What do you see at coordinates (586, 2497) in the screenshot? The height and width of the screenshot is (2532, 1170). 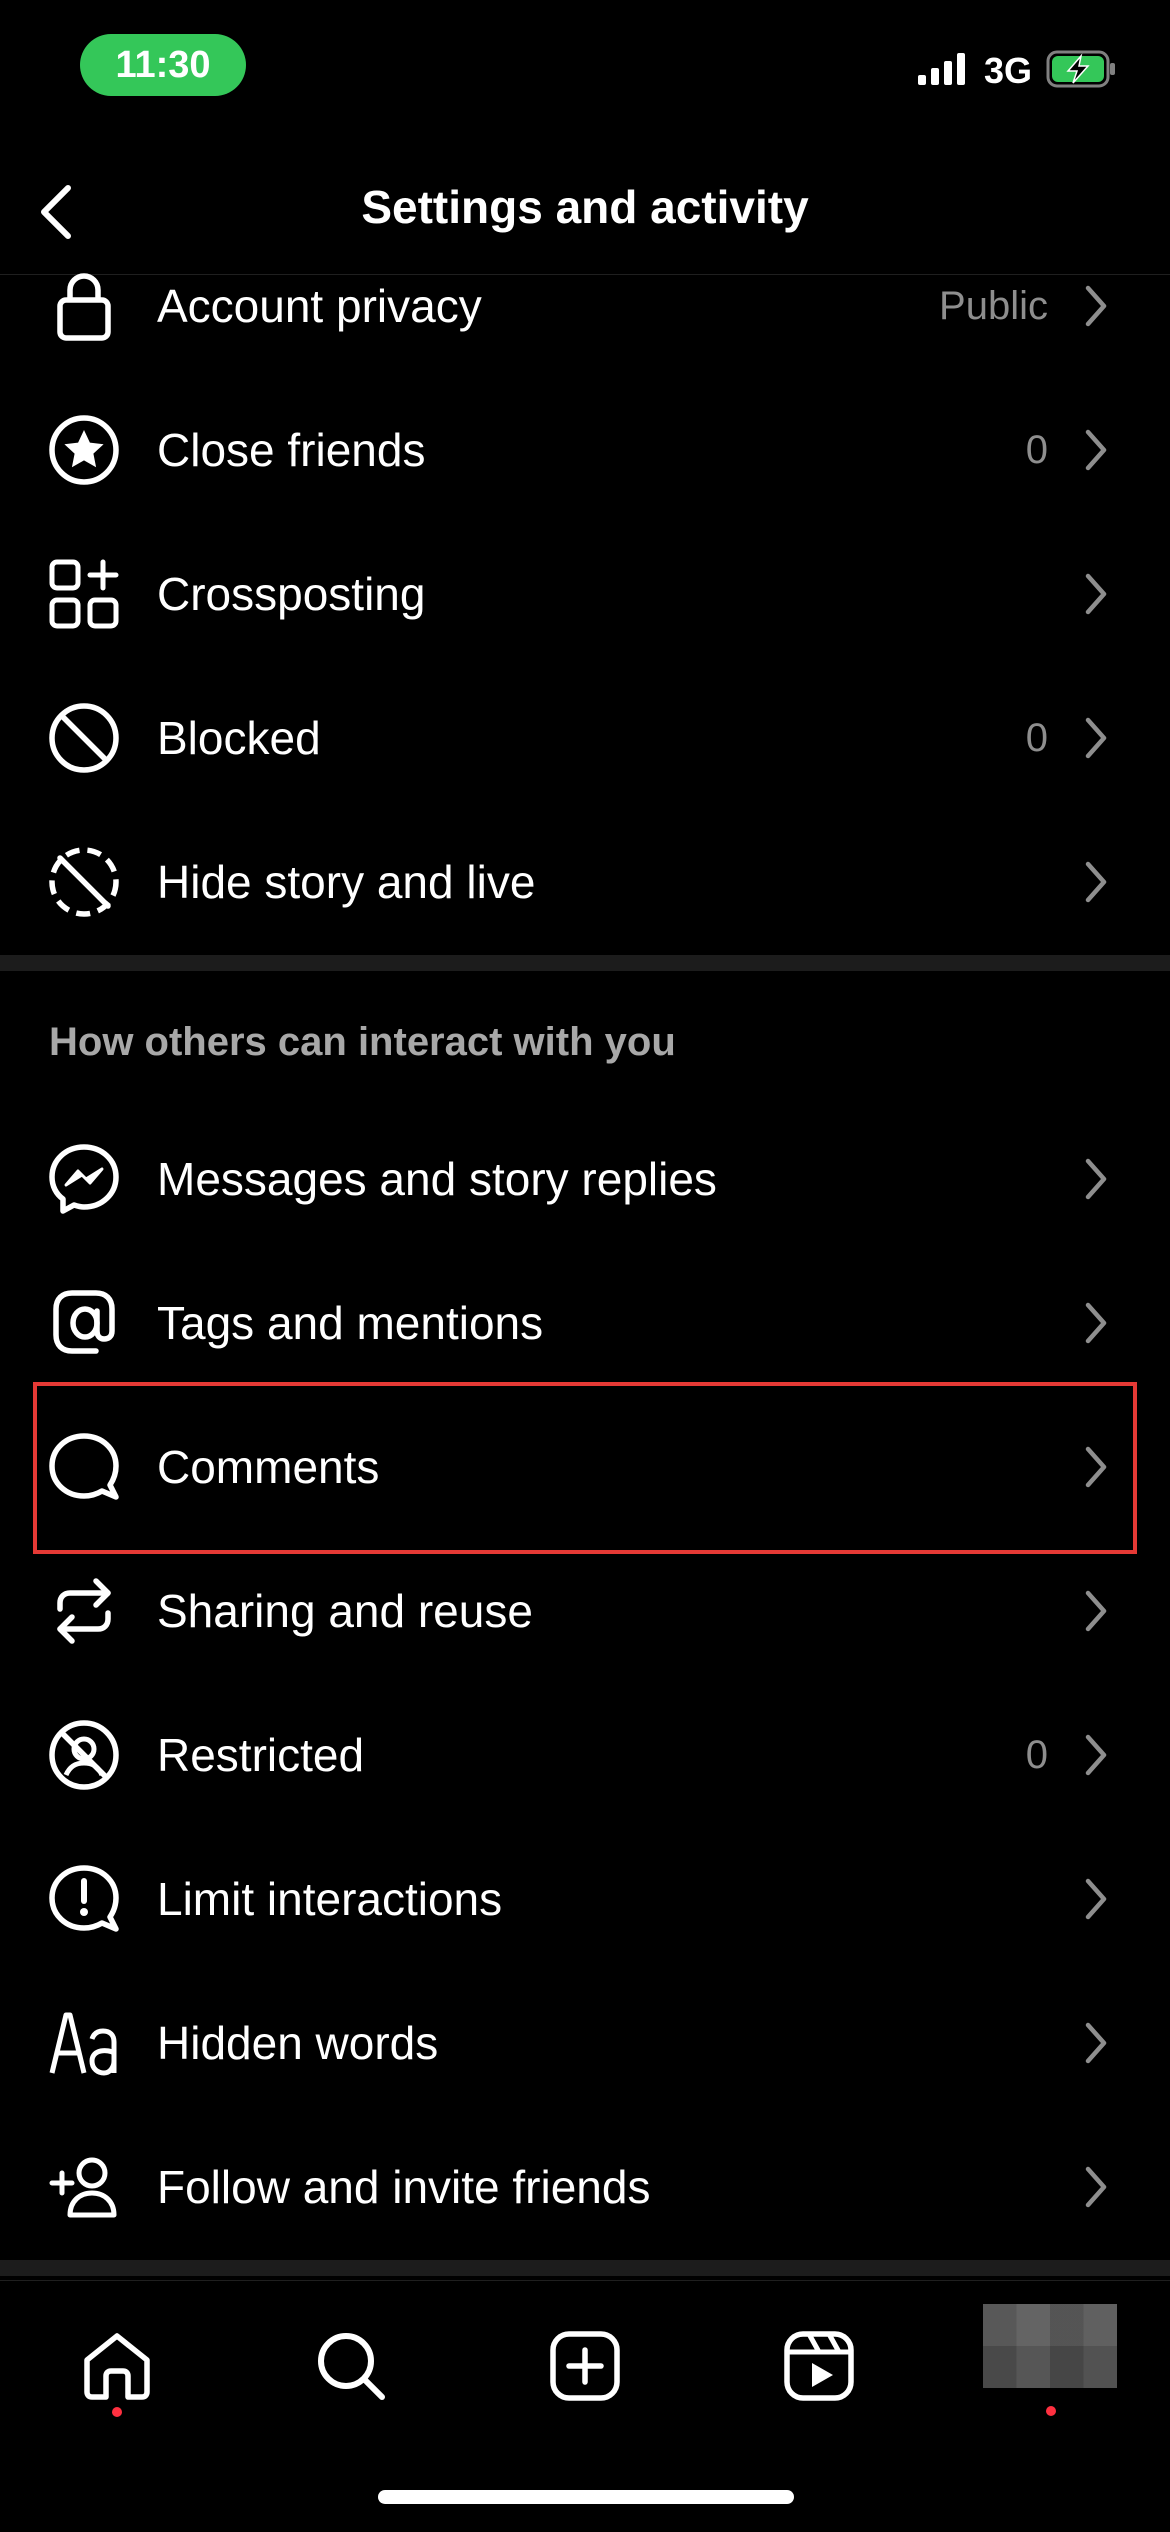 I see `home-indicator` at bounding box center [586, 2497].